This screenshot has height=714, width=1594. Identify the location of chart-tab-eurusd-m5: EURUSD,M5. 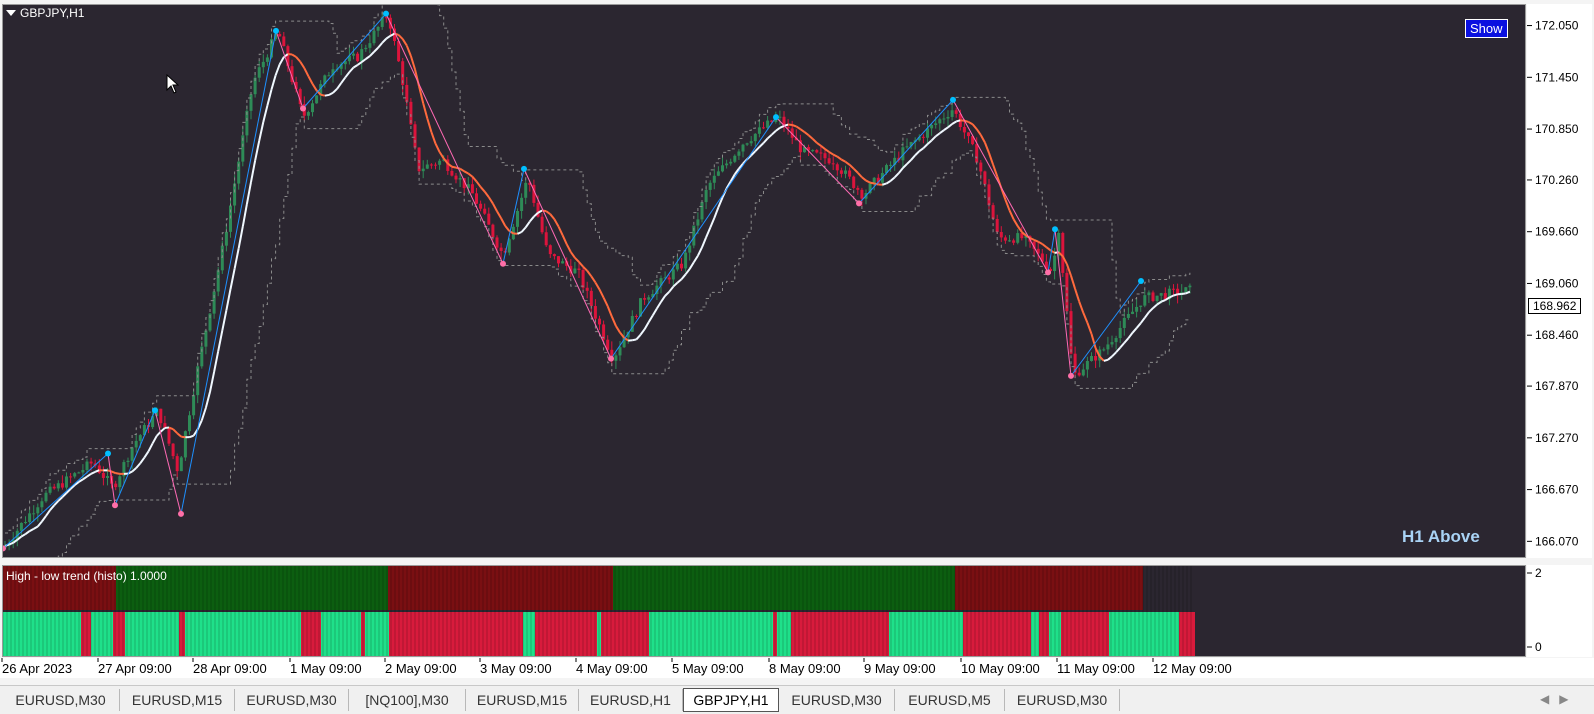
(950, 700).